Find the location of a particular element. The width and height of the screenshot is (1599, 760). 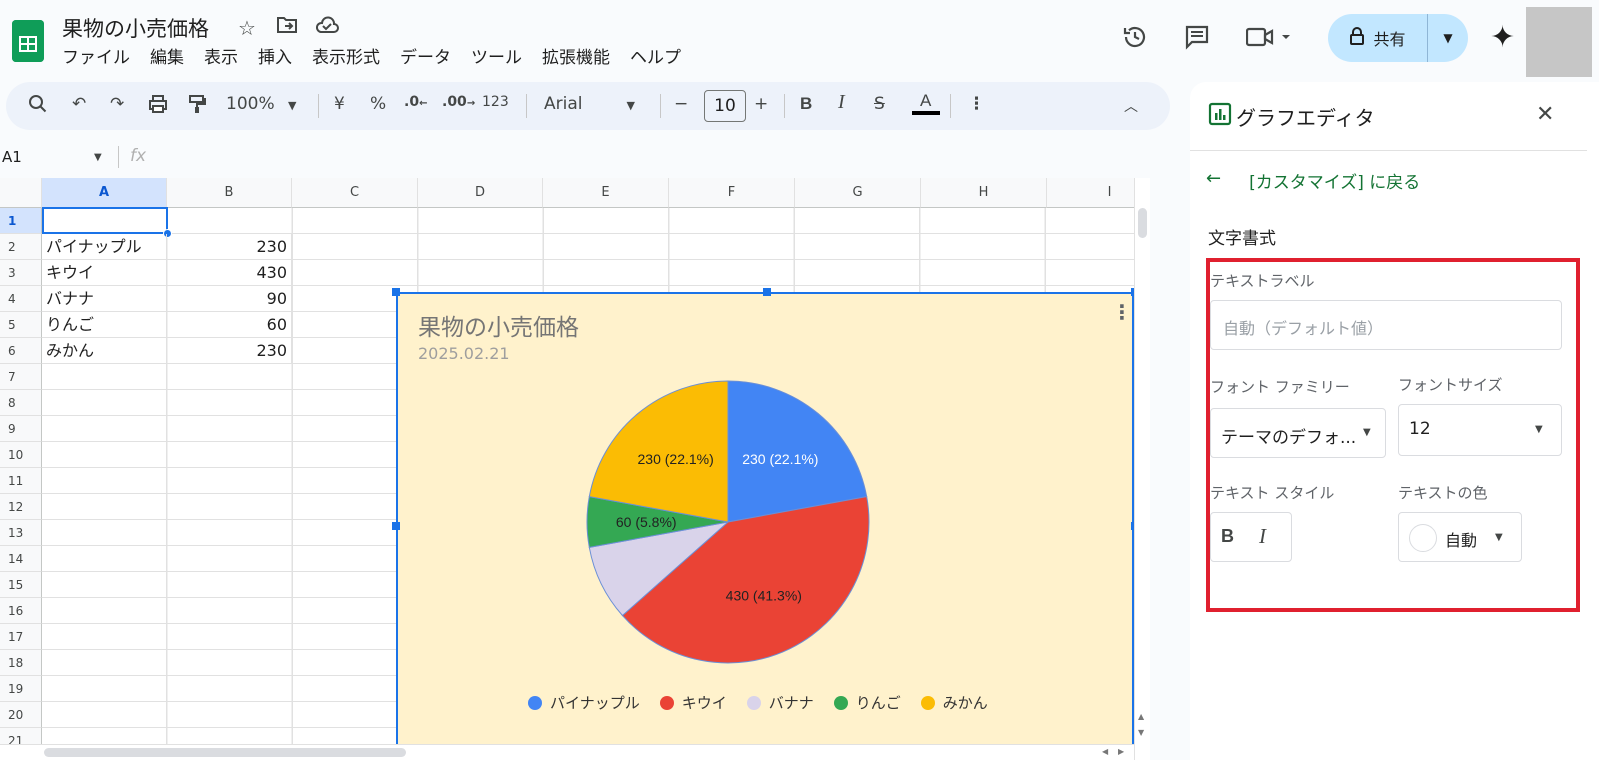

cell-b6: 230 is located at coordinates (229, 351).